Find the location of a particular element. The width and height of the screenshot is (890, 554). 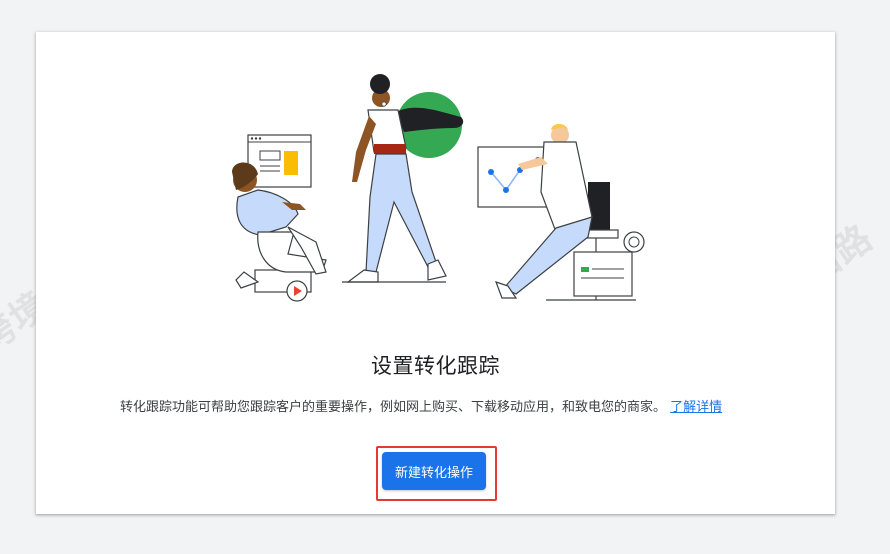

learn-more-link: 了解详情 is located at coordinates (696, 407).